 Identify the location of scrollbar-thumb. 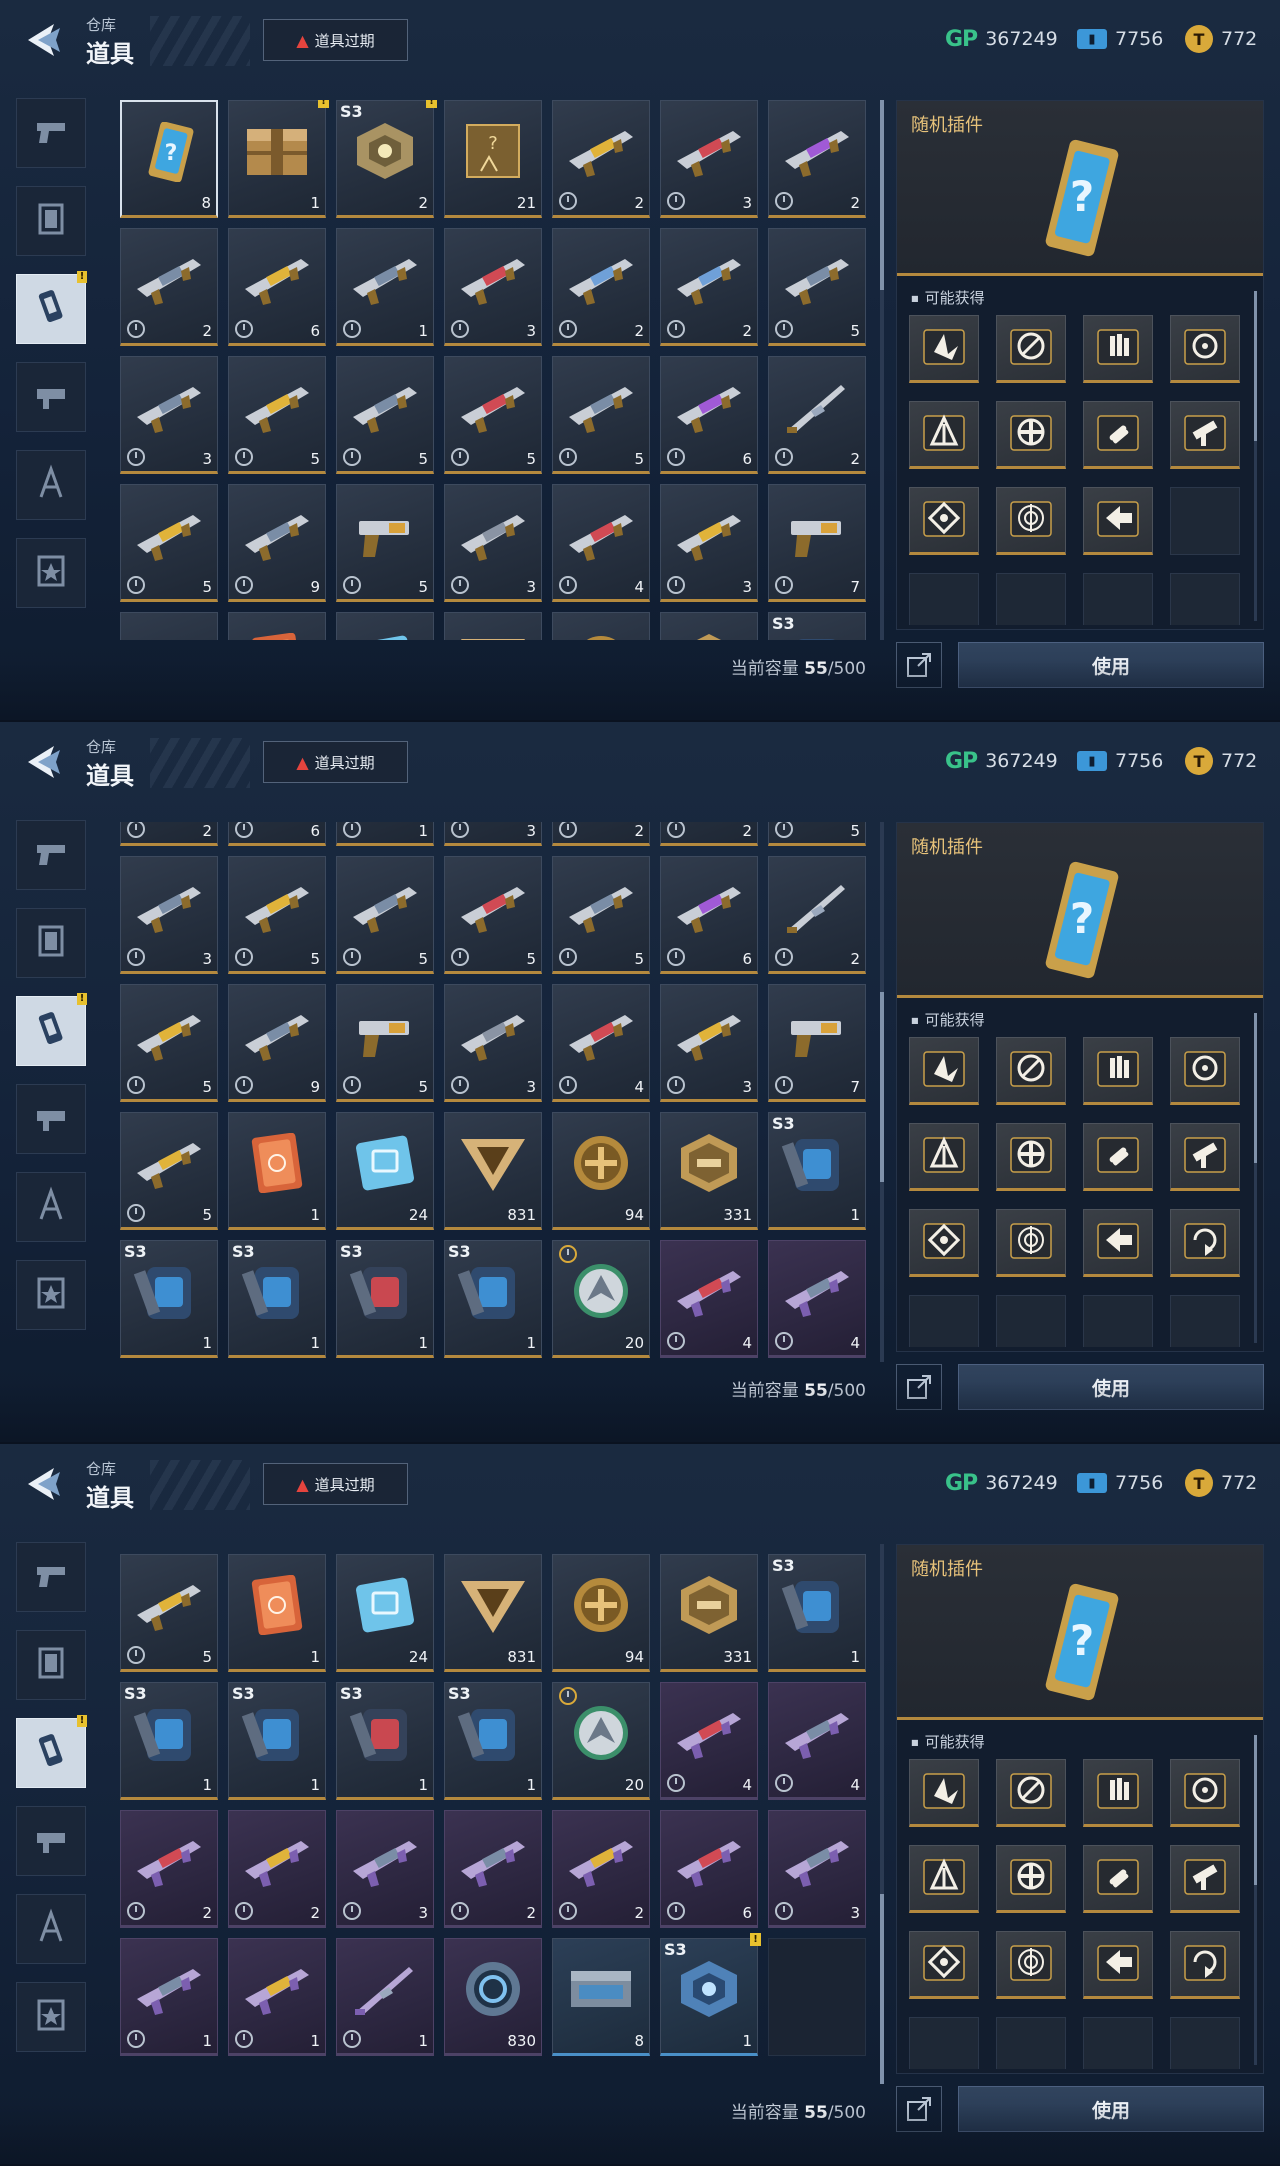
(882, 195).